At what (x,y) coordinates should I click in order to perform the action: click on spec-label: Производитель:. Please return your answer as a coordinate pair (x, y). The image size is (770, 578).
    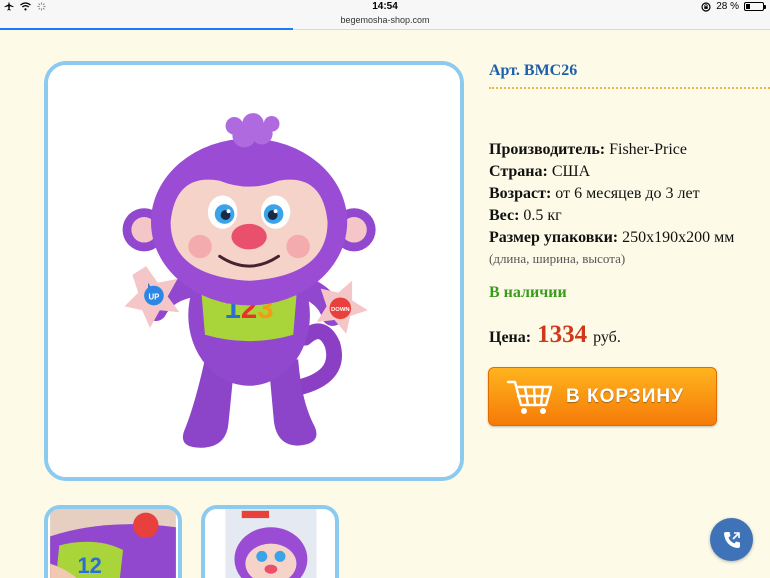
    Looking at the image, I should click on (547, 149).